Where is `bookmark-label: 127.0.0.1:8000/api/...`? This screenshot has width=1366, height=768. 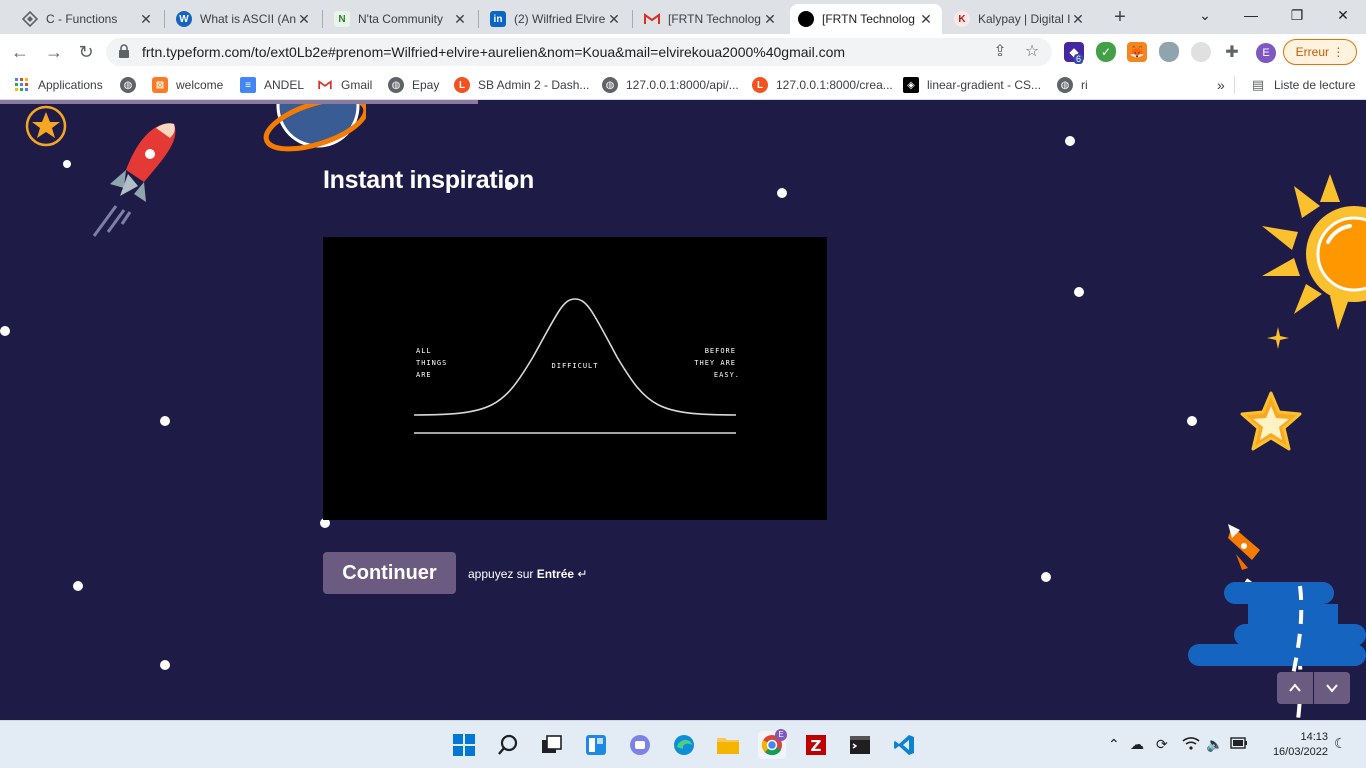
bookmark-label: 127.0.0.1:8000/api/... is located at coordinates (682, 85).